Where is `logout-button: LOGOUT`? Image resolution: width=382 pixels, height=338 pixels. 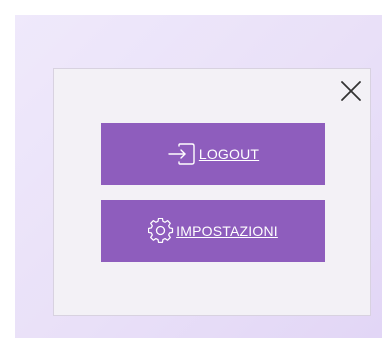
logout-button: LOGOUT is located at coordinates (213, 154).